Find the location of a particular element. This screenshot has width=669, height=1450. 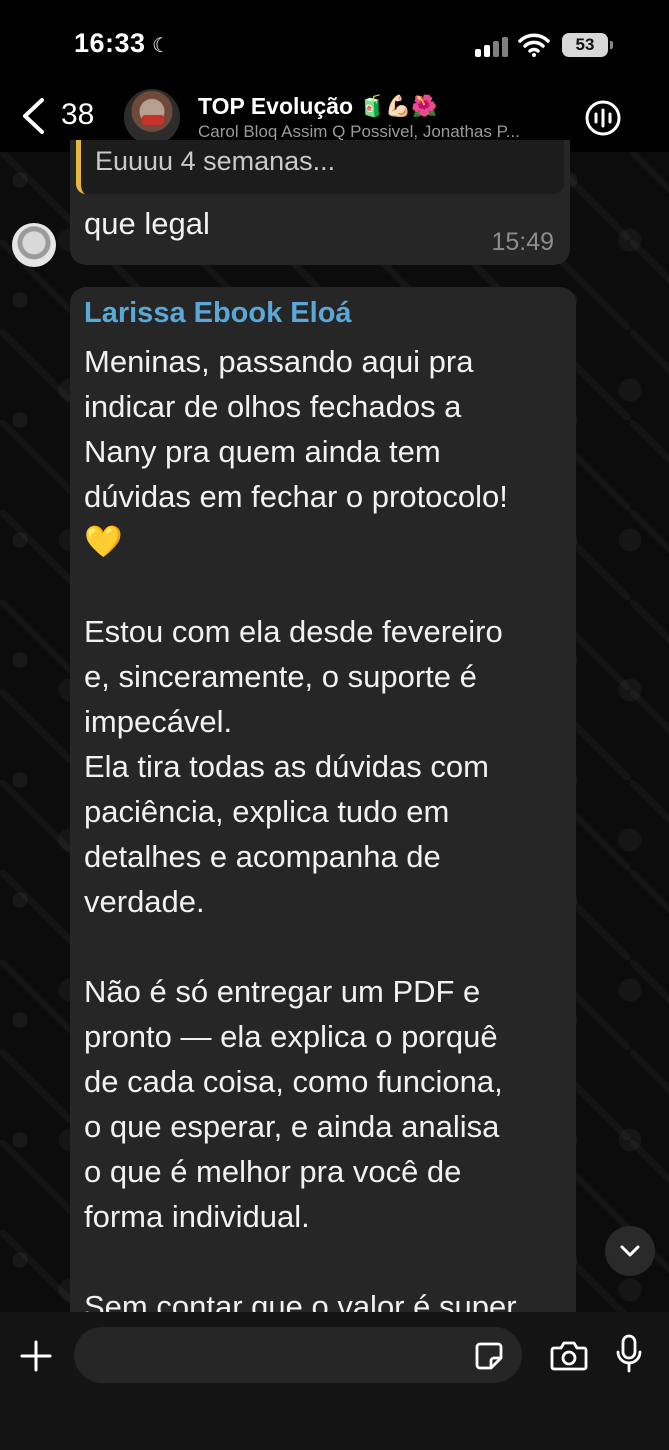

message-line: paciência, explica tudo em is located at coordinates (267, 811).